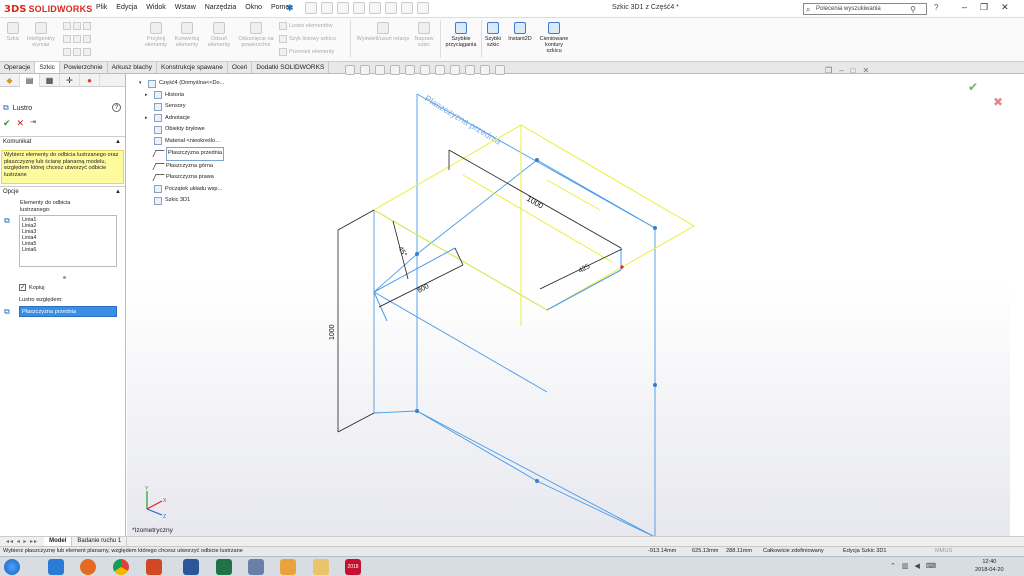  What do you see at coordinates (359, 8) in the screenshot?
I see `print-icon` at bounding box center [359, 8].